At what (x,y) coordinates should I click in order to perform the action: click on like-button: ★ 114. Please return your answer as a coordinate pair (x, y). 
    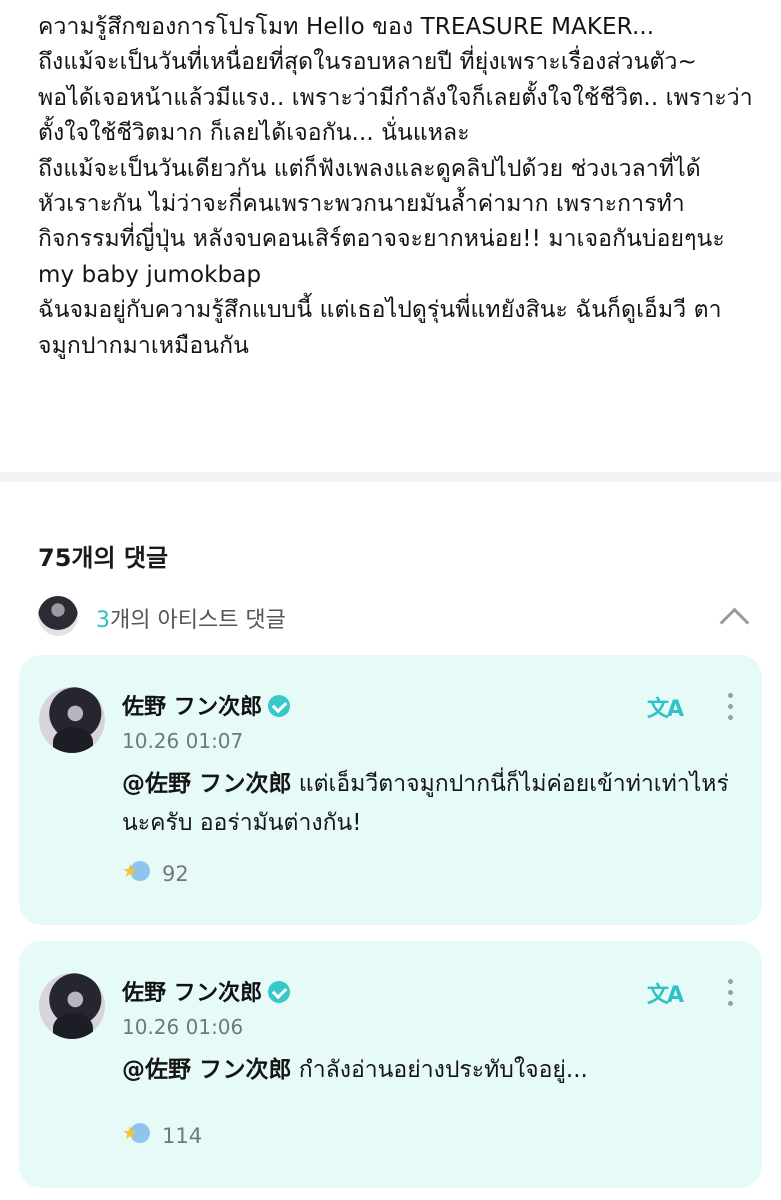
    Looking at the image, I should click on (162, 1136).